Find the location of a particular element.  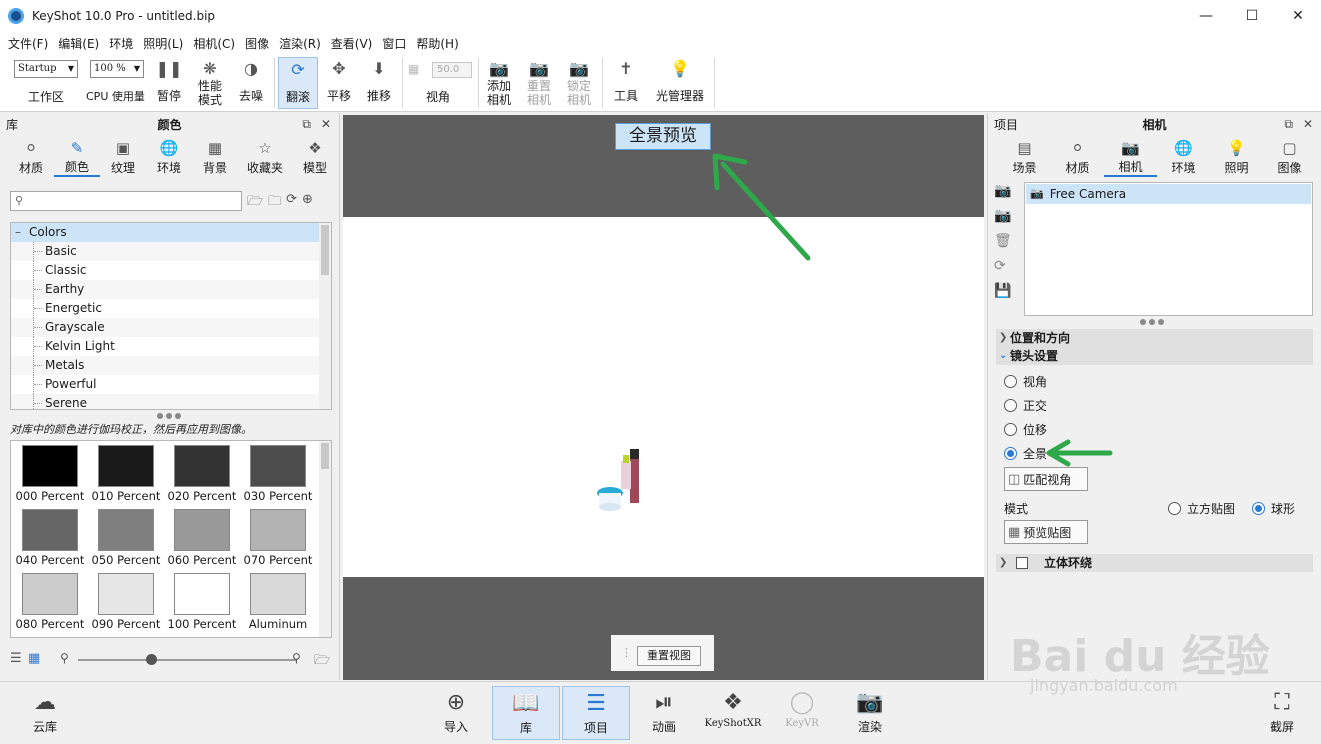

tree-item: Energetic is located at coordinates (171, 308).